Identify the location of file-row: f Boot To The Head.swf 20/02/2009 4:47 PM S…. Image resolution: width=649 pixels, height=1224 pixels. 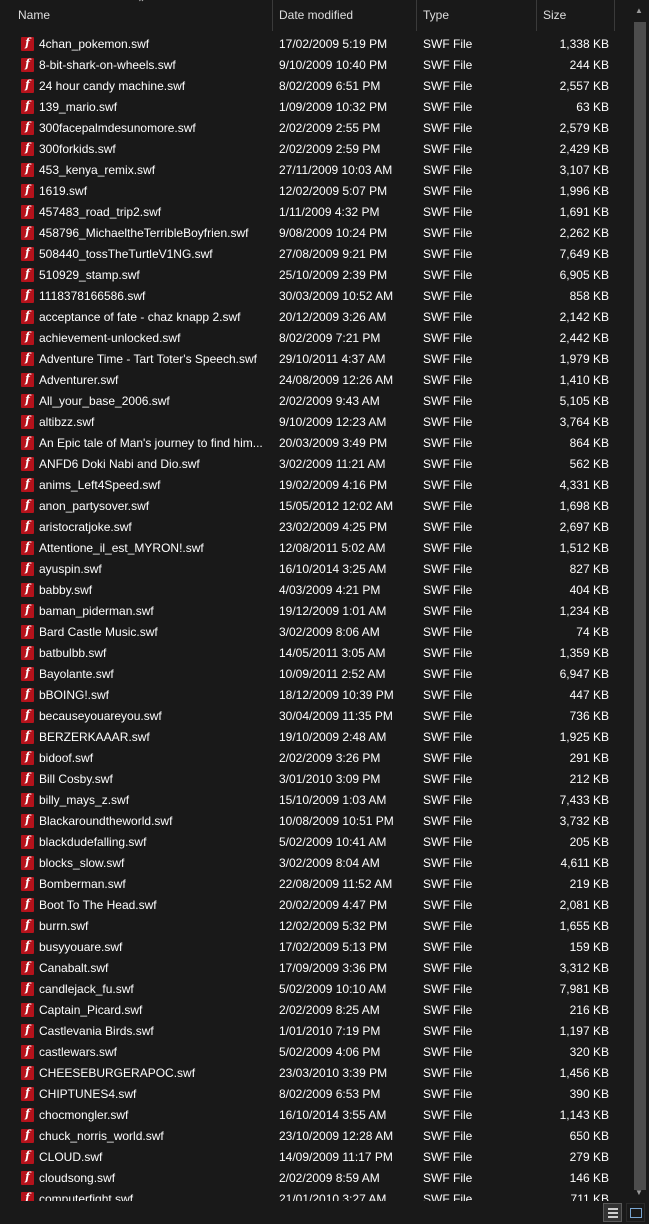
(308, 905).